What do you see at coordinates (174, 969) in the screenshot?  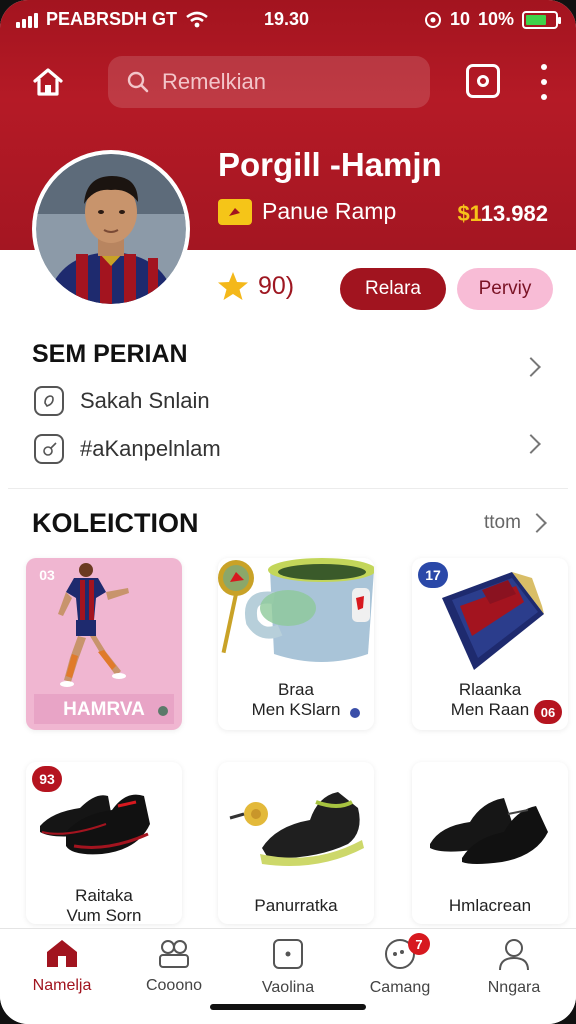 I see `tab-community: Cooono` at bounding box center [174, 969].